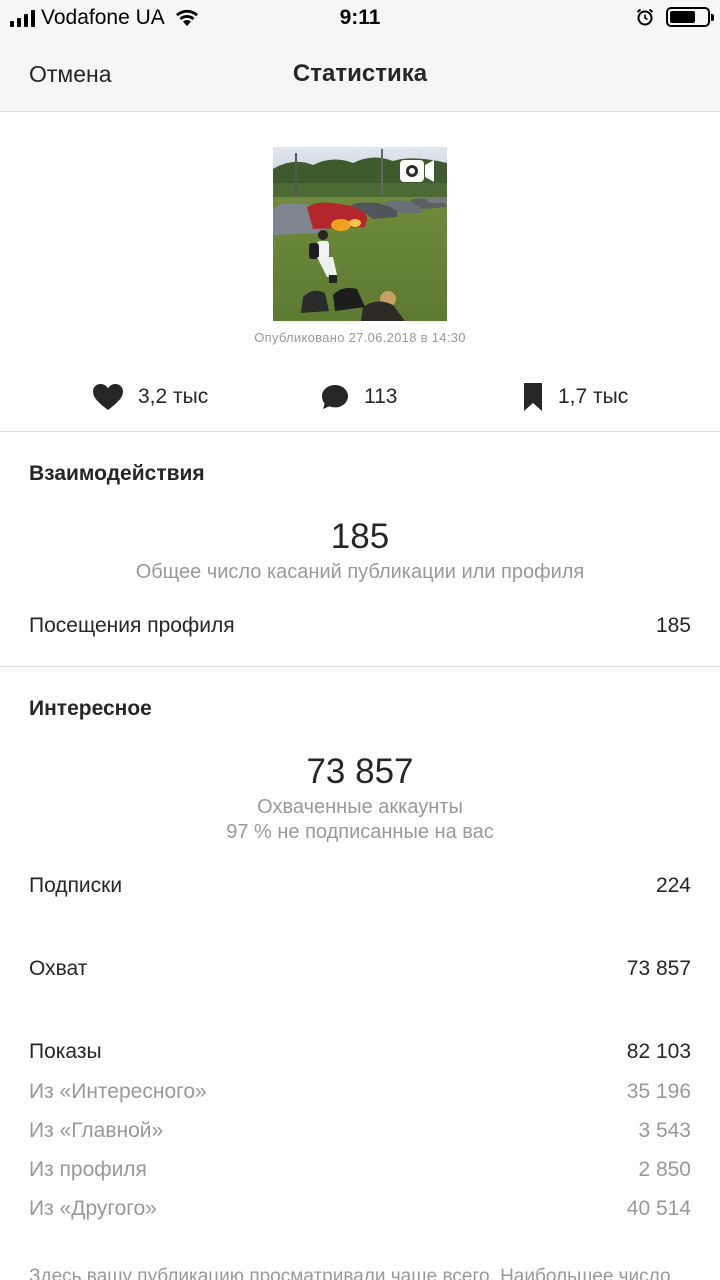  I want to click on status-bar: Vodafone UA 9:11, so click(360, 18).